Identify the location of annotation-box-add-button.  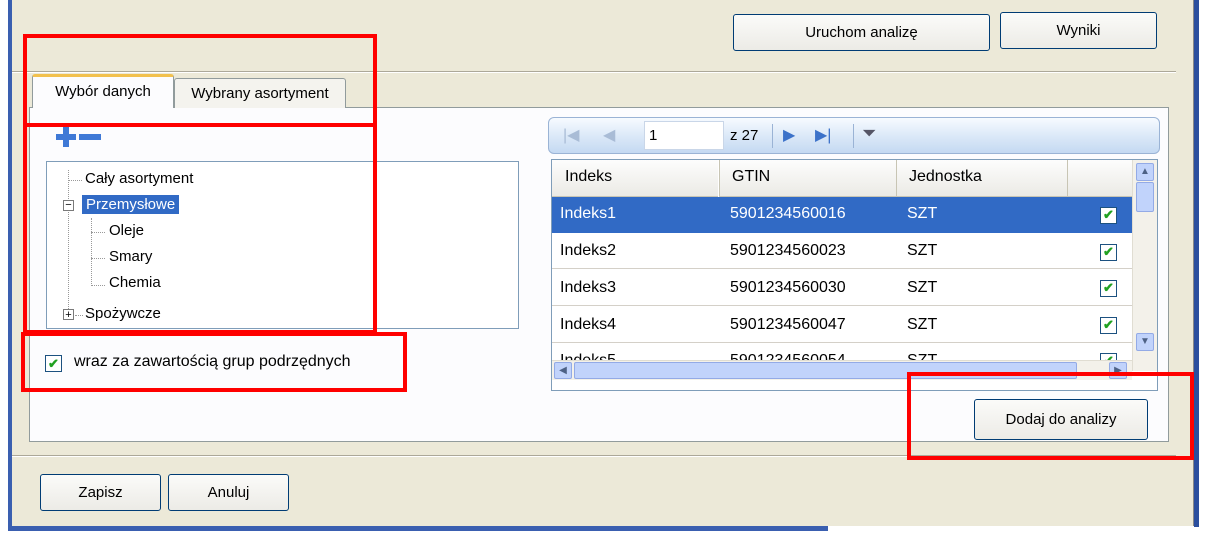
(1050, 416).